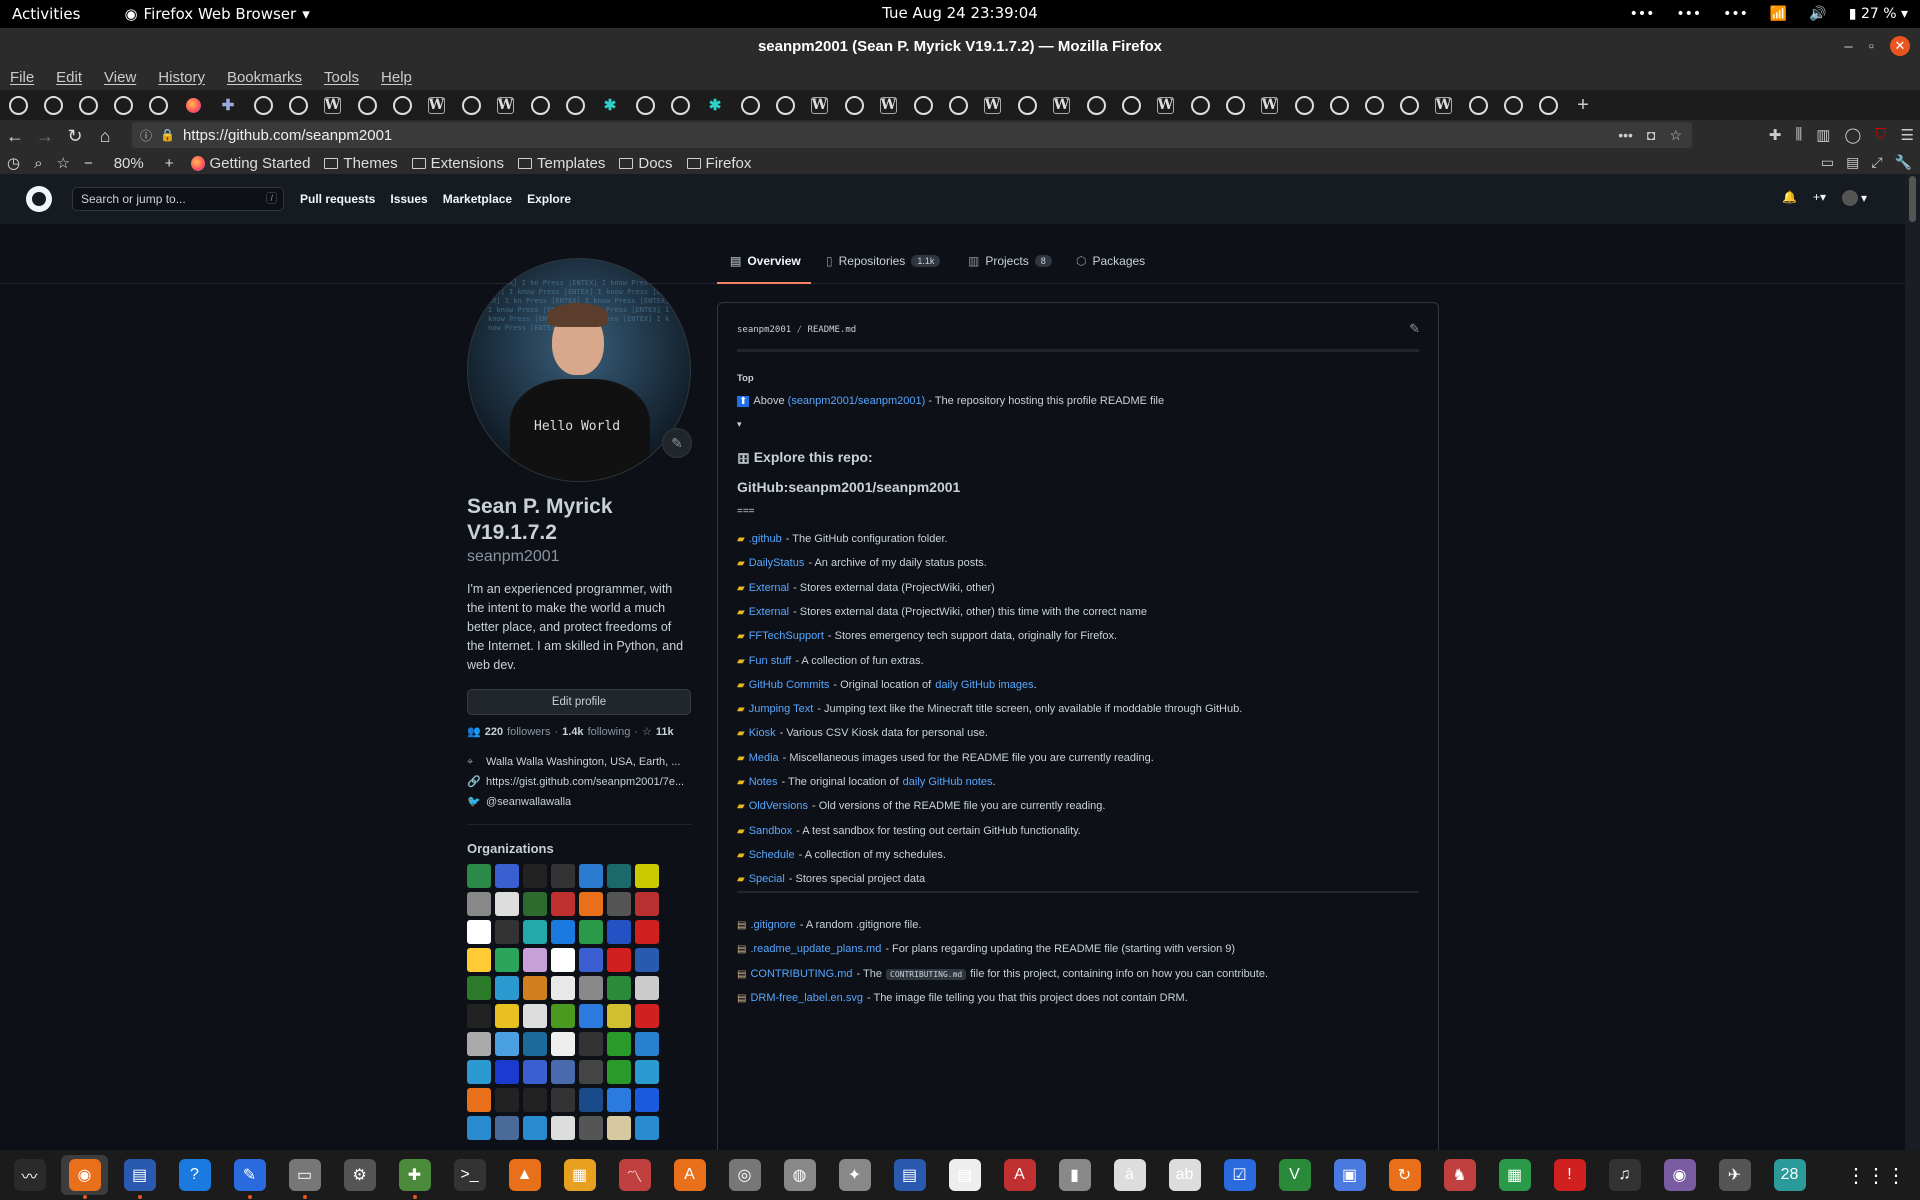 This screenshot has height=1200, width=1920. What do you see at coordinates (561, 163) in the screenshot?
I see `bookmark-templates: Templates` at bounding box center [561, 163].